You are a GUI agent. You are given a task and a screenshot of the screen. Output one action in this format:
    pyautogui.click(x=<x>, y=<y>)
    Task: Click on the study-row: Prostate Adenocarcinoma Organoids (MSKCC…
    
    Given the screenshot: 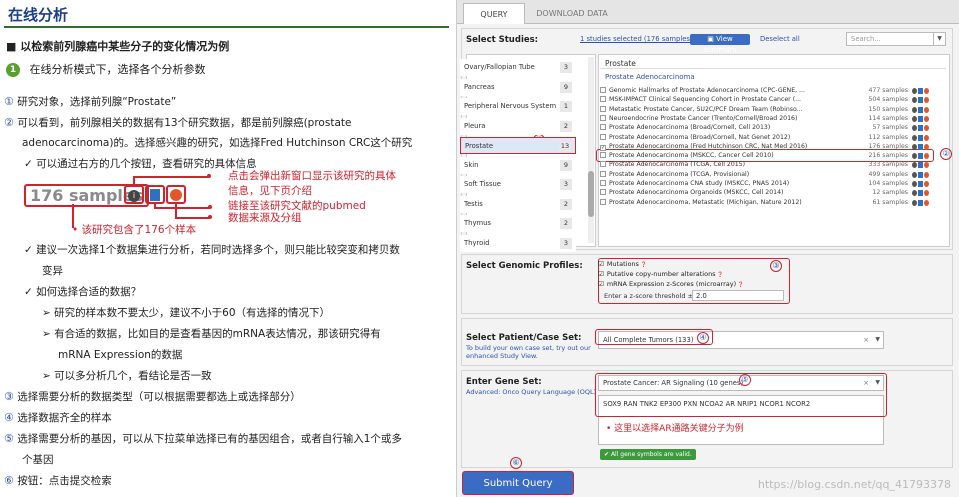 What is the action you would take?
    pyautogui.click(x=768, y=193)
    